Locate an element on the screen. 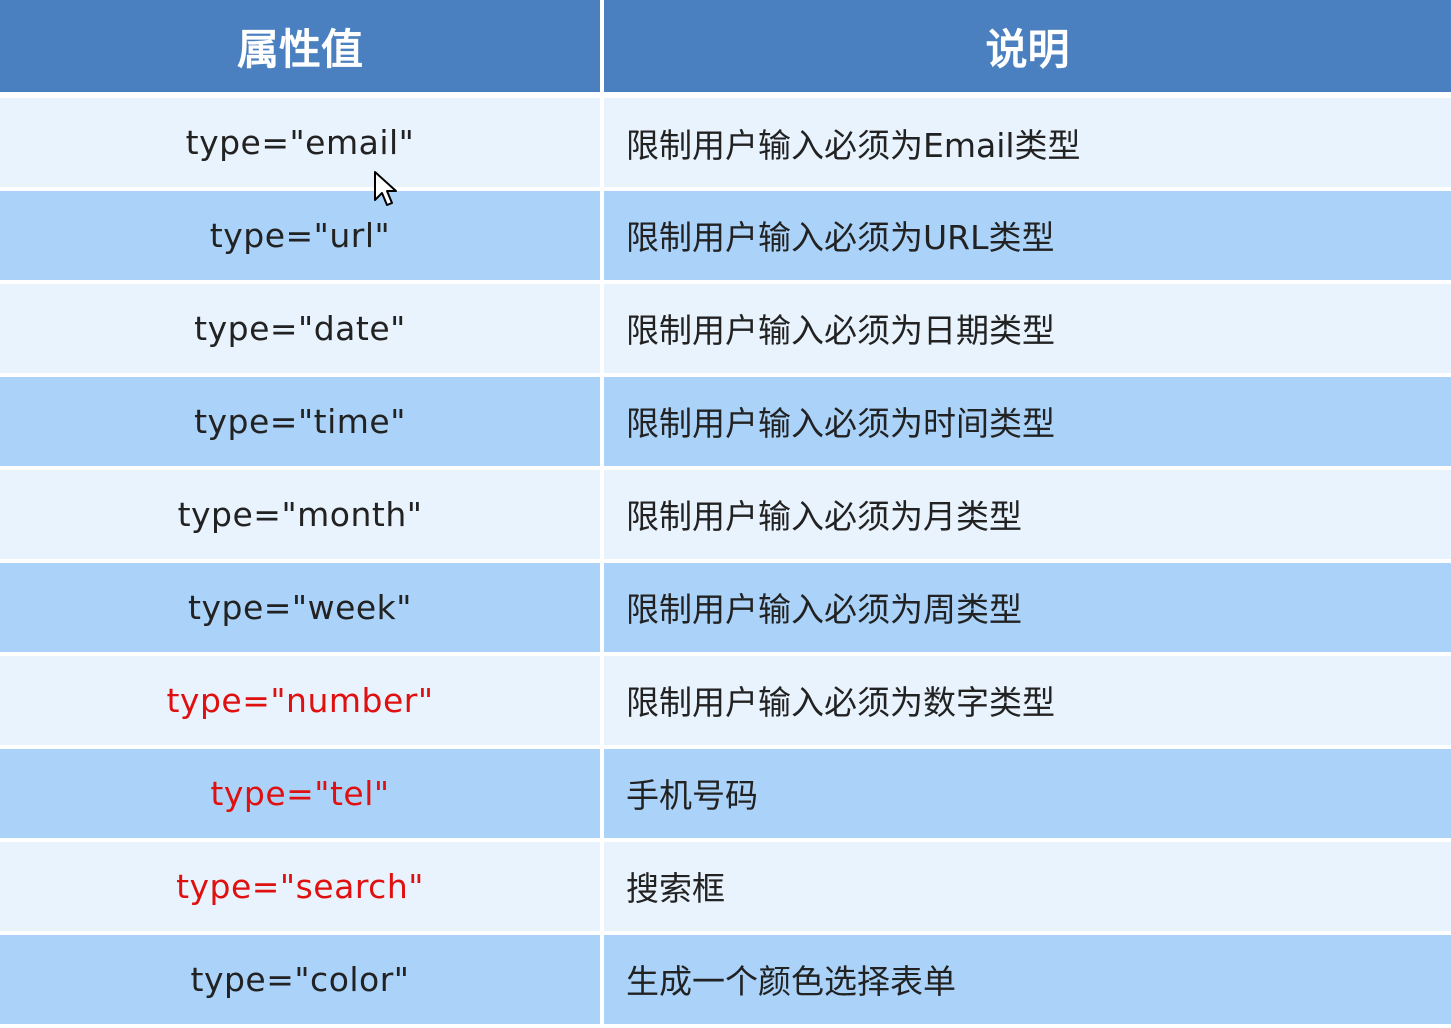 This screenshot has width=1451, height=1028. desc-cell: 生成一个颜色选择表单 is located at coordinates (1026, 980).